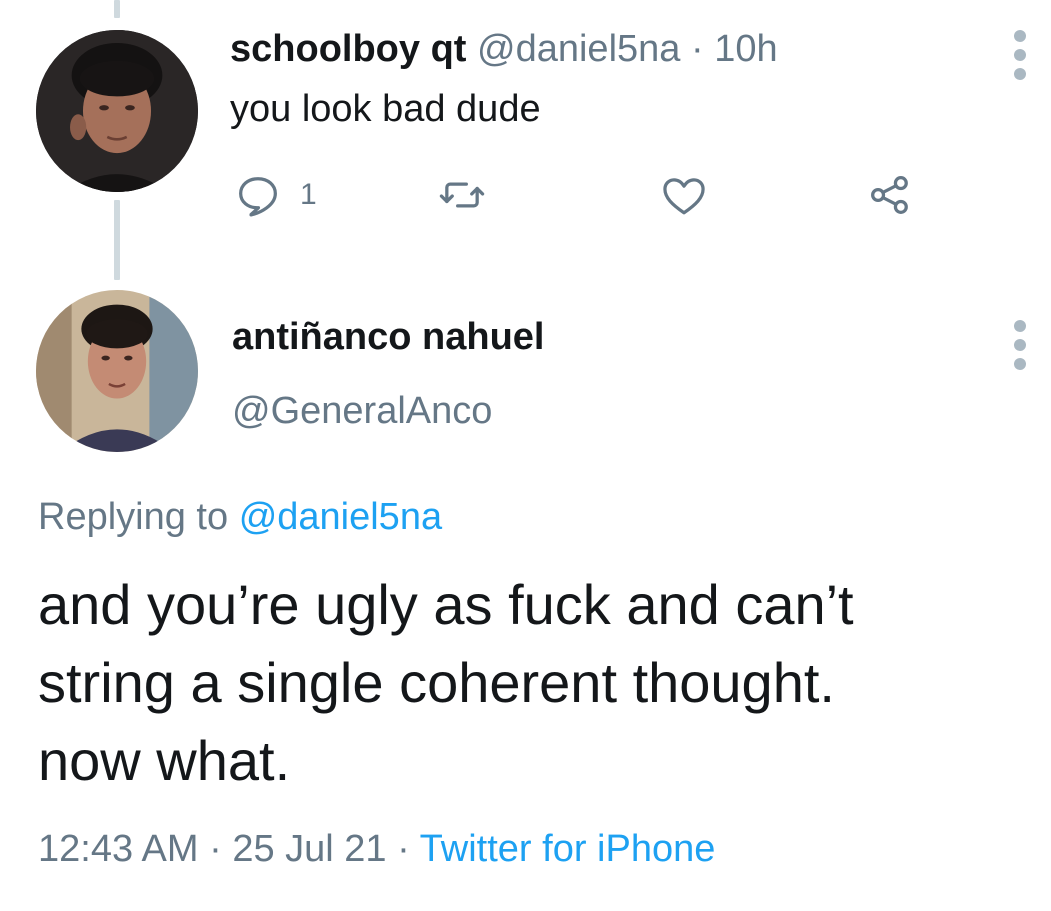 This screenshot has width=1051, height=911. I want to click on share-icon, so click(889, 195).